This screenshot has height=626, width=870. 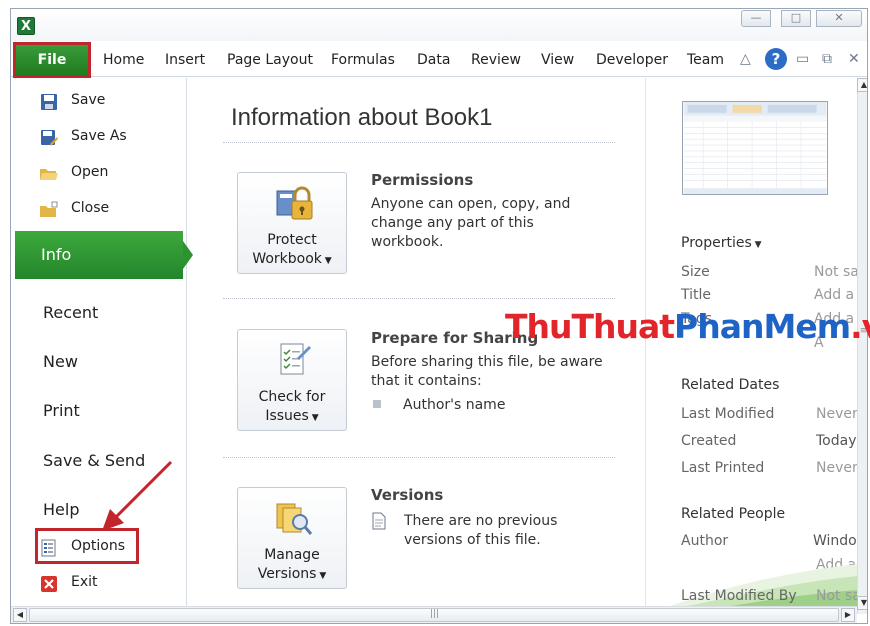 I want to click on property-value: Not sa, so click(x=835, y=272).